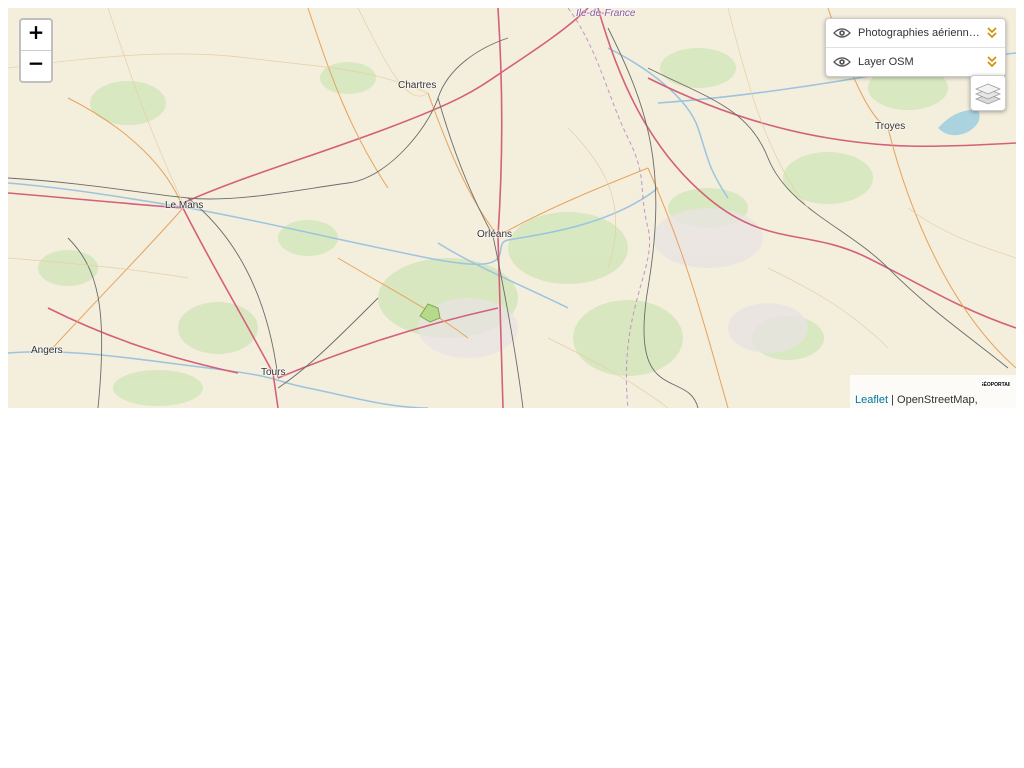 This screenshot has width=1024, height=768. Describe the element at coordinates (919, 33) in the screenshot. I see `layer-name-aerial: Photographies aériennes` at that location.